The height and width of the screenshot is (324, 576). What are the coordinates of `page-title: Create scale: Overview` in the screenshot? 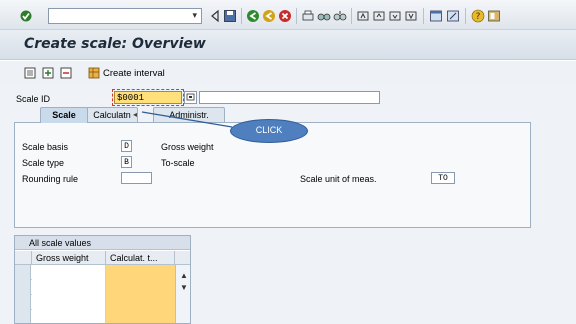 It's located at (115, 44).